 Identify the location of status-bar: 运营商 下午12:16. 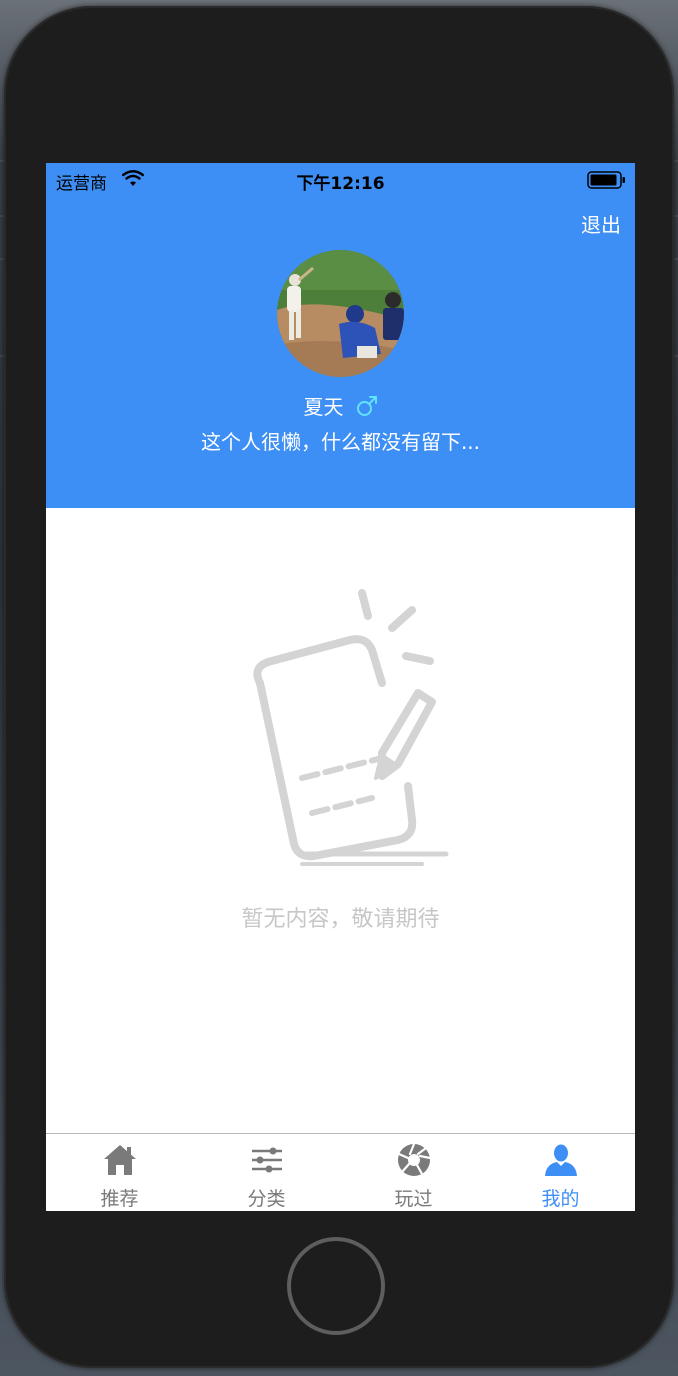
(340, 180).